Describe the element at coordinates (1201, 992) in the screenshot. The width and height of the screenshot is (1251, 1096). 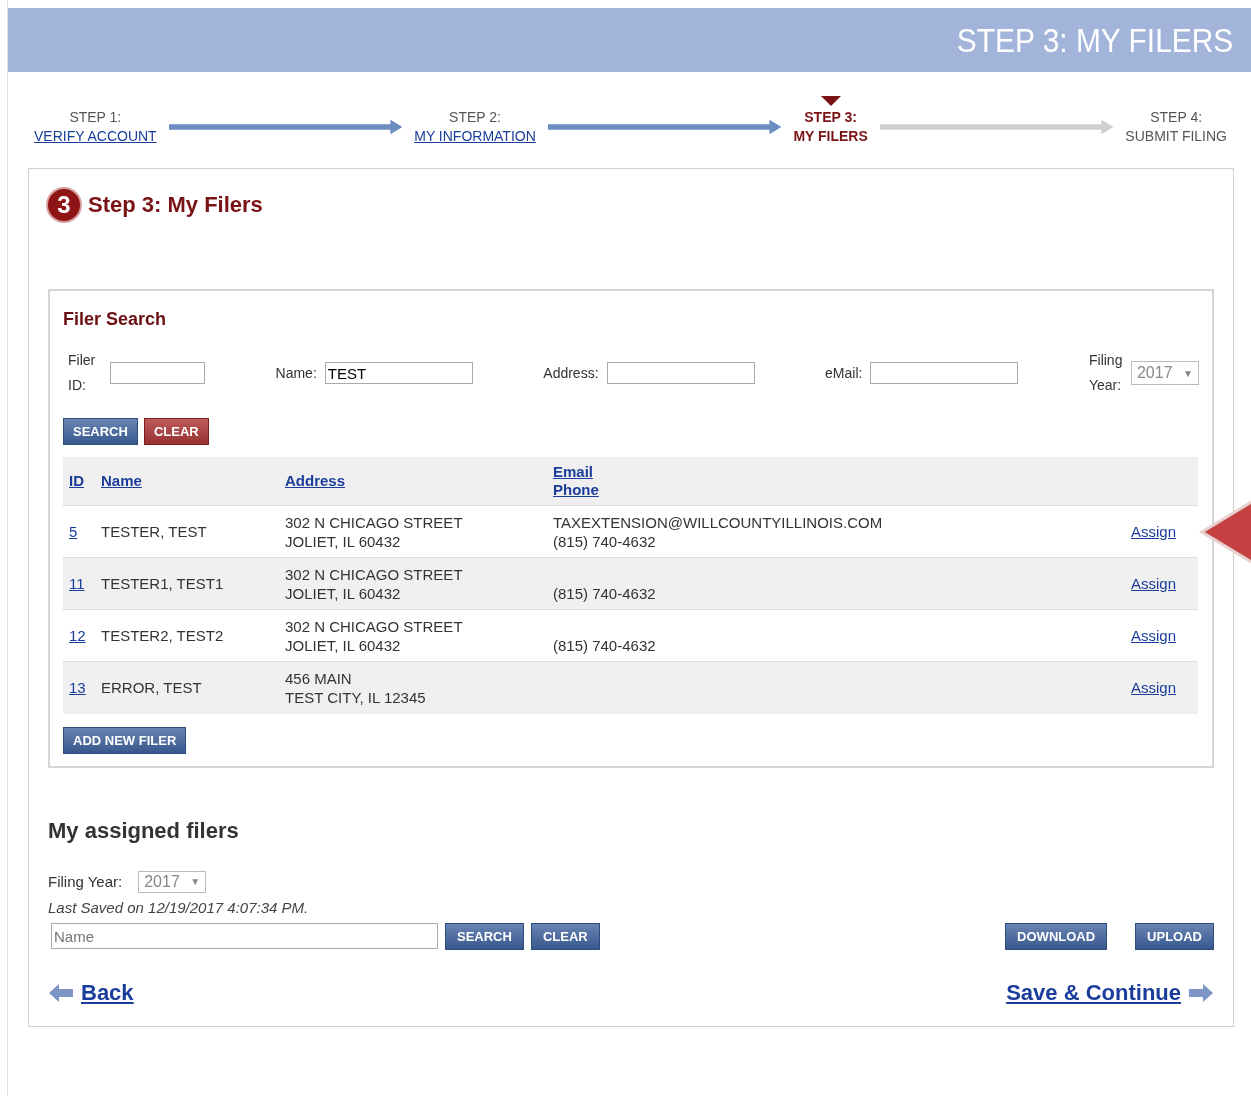
I see `right-arrow-icon` at that location.